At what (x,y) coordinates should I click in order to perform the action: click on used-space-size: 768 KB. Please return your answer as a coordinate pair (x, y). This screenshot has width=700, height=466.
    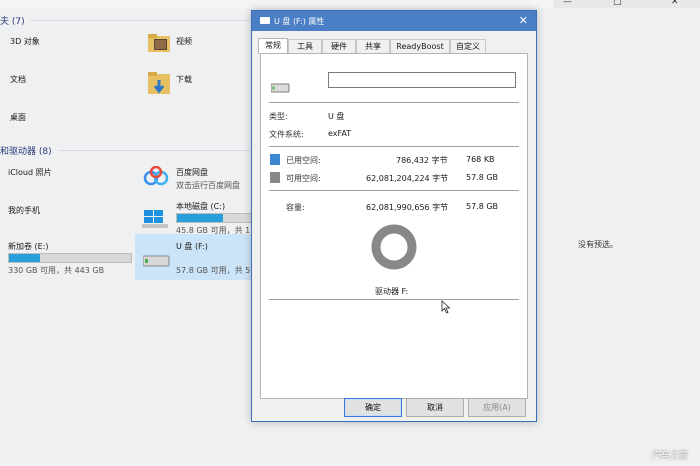
    Looking at the image, I should click on (480, 159).